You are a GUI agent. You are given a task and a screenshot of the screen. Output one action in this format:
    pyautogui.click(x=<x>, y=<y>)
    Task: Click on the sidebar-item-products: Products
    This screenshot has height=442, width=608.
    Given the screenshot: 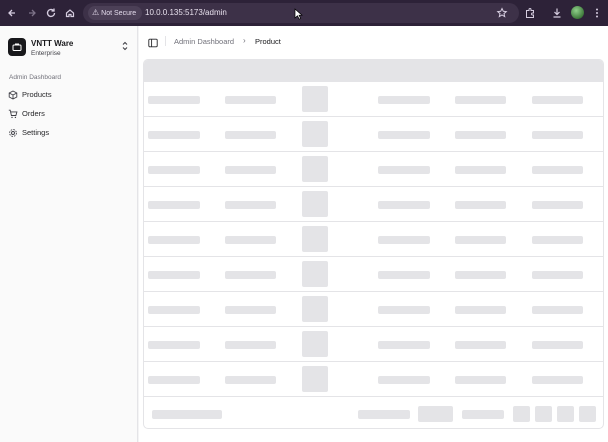 What is the action you would take?
    pyautogui.click(x=69, y=95)
    